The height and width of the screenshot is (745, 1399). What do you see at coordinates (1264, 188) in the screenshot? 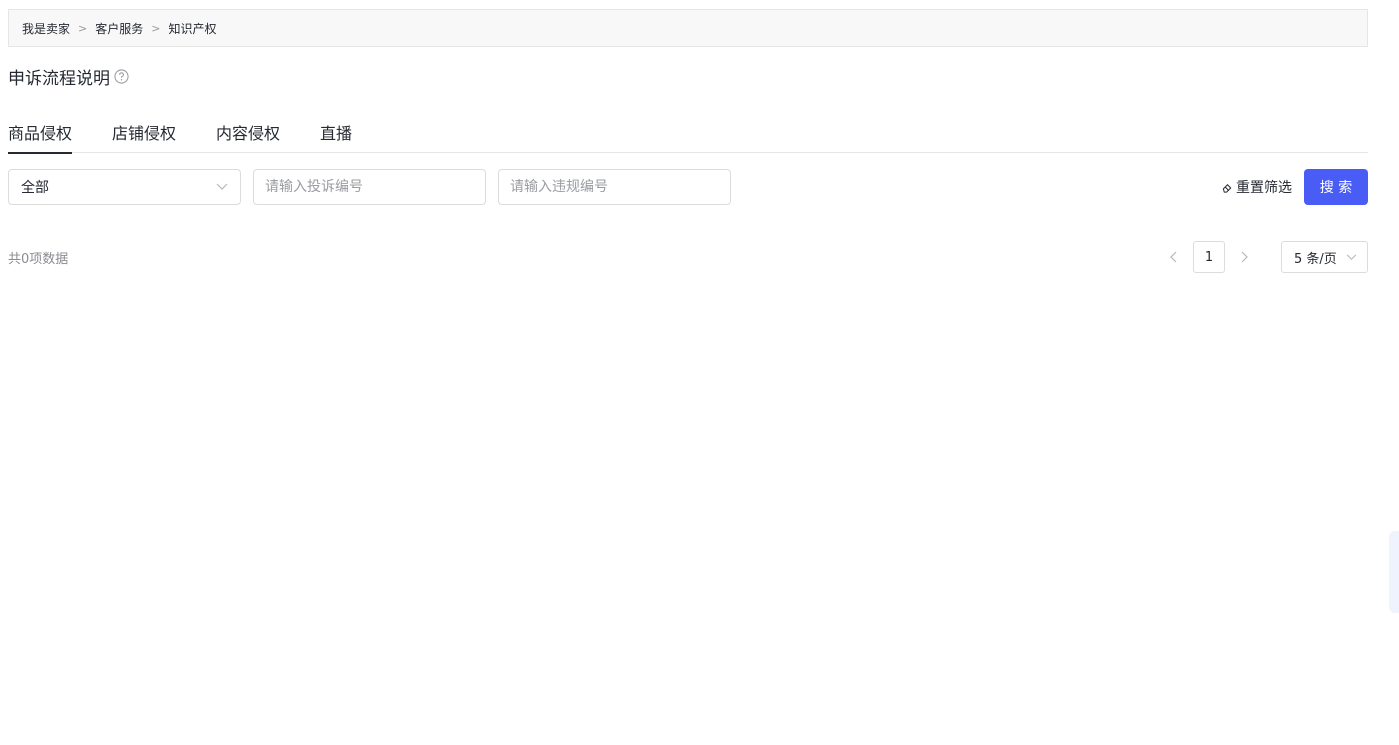
I see `reset-filters-label: 重置筛选` at bounding box center [1264, 188].